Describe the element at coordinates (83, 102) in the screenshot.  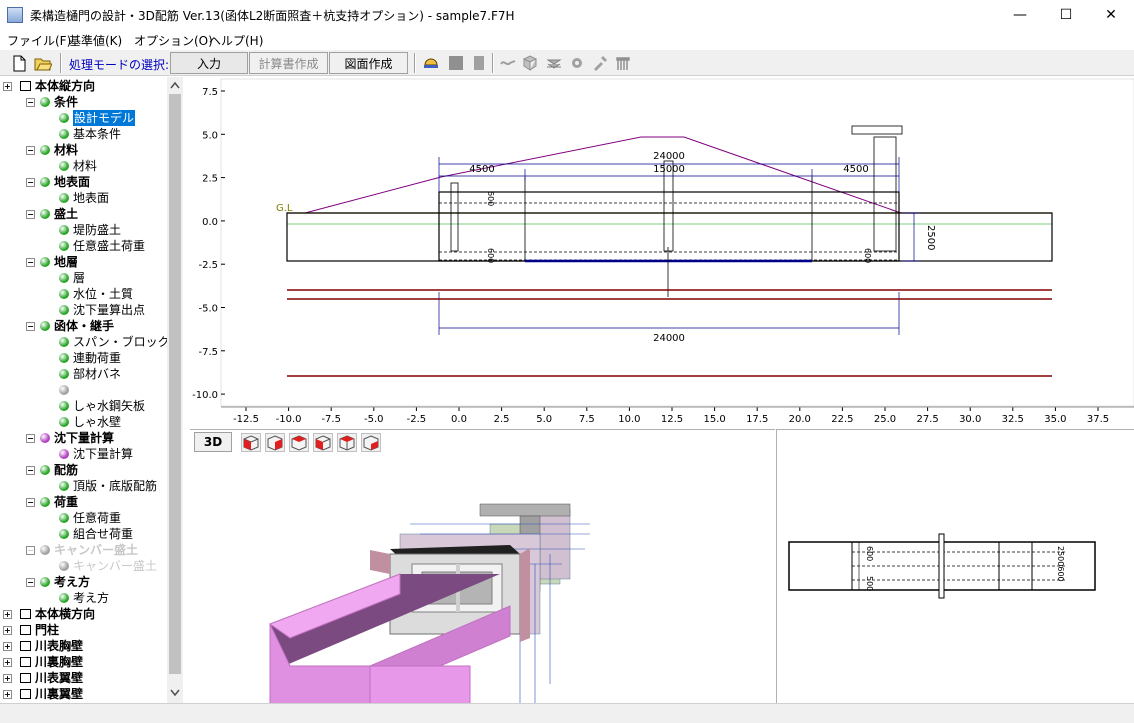
I see `tree-item: − 条件` at that location.